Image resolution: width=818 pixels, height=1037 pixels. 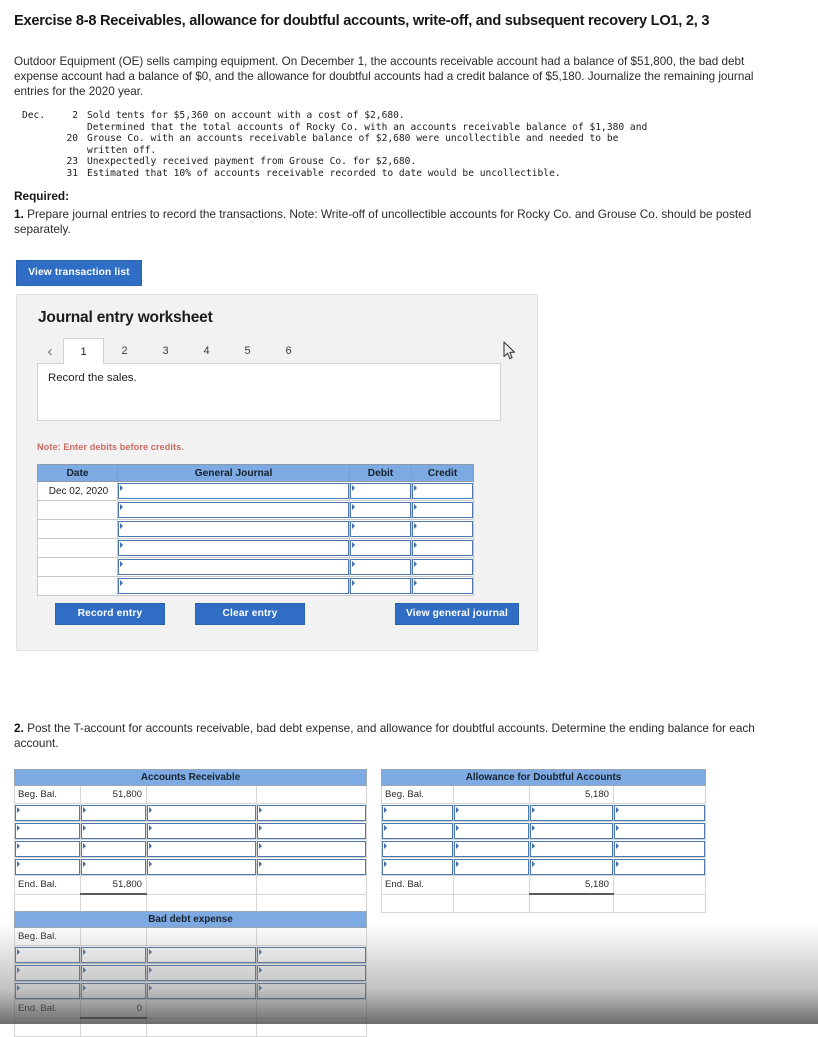 What do you see at coordinates (250, 614) in the screenshot?
I see `clear-entry-button: Clear entry` at bounding box center [250, 614].